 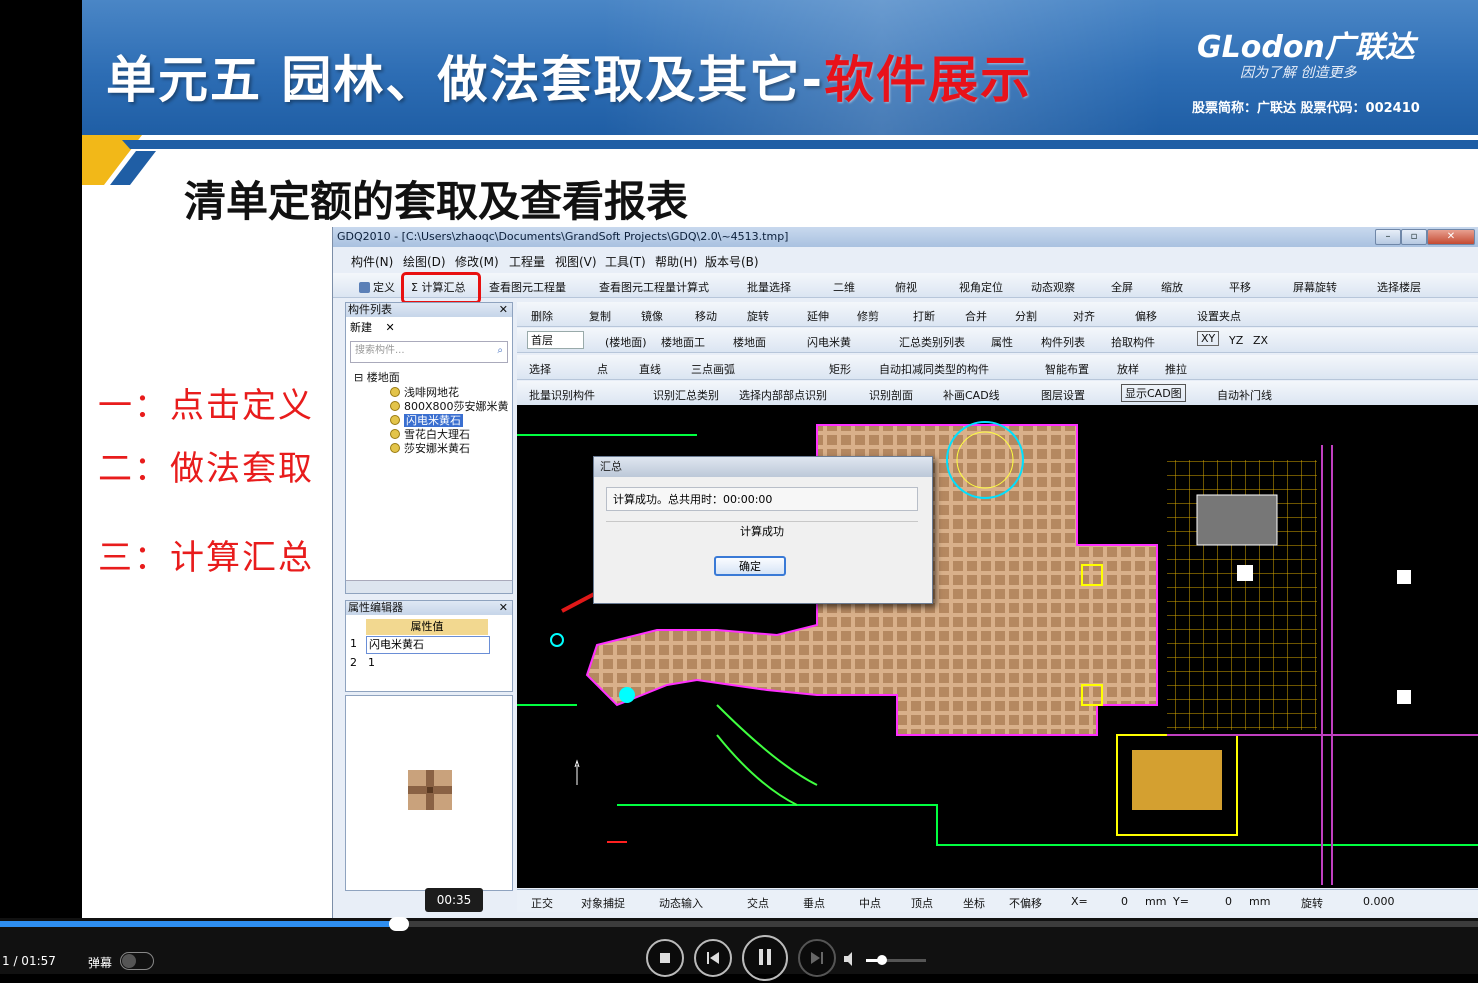 I want to click on floor-select: 首层, so click(x=555, y=340).